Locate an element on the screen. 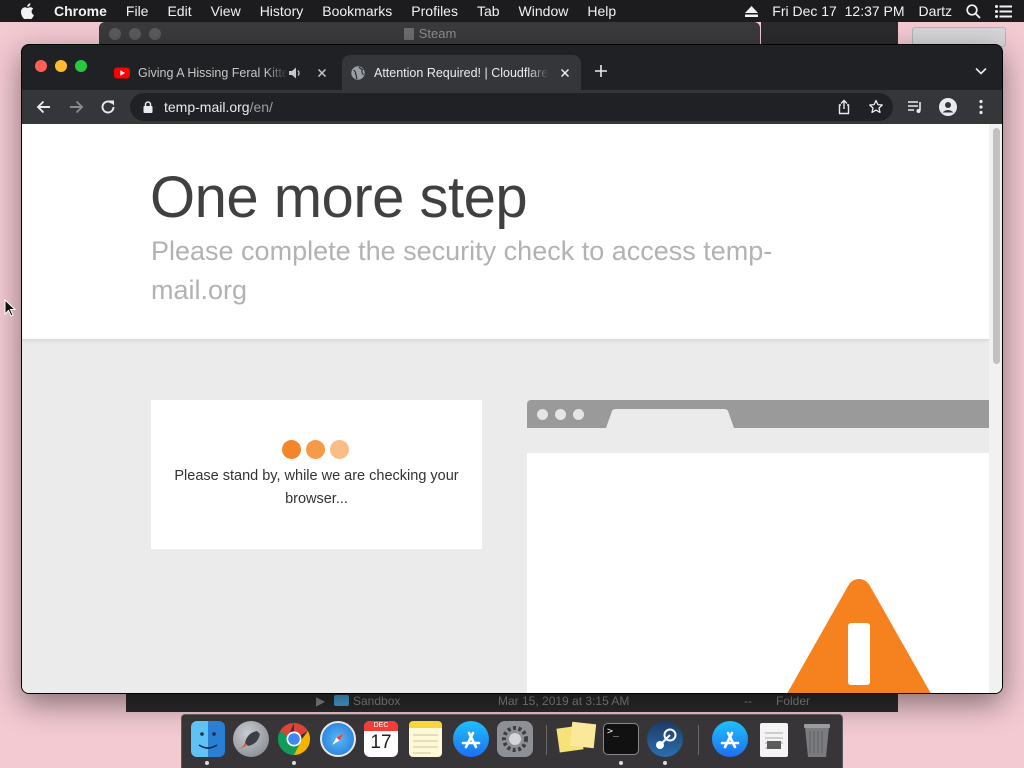 This screenshot has height=768, width=1024. dock-icon-trash is located at coordinates (817, 740).